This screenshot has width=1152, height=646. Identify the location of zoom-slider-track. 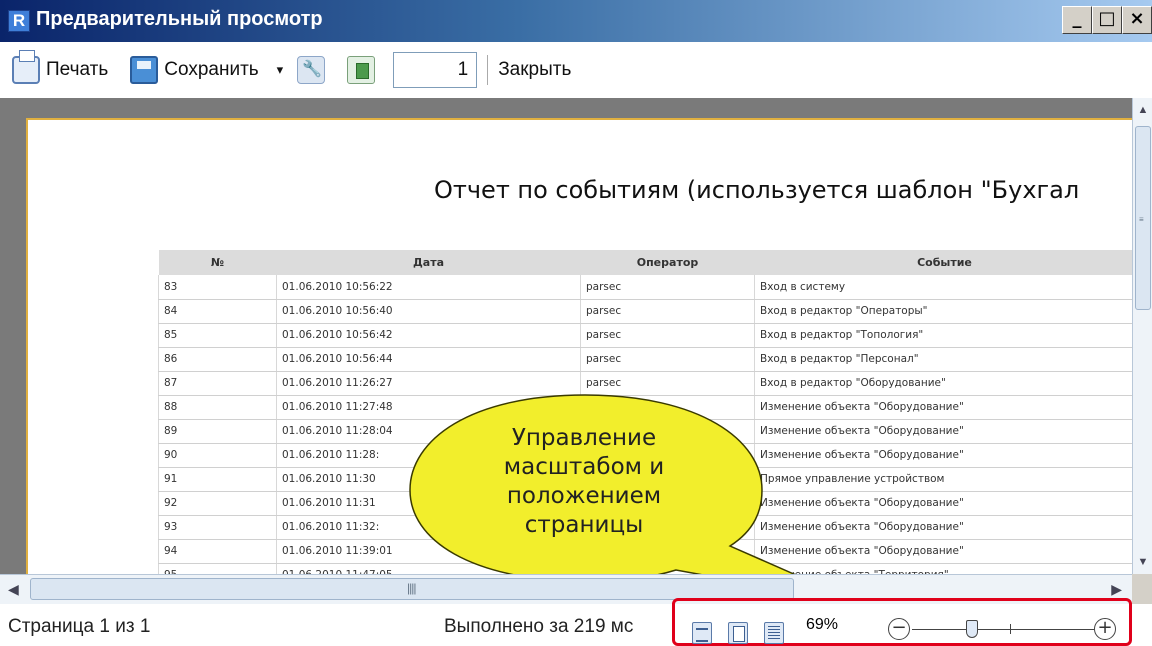
(1003, 629).